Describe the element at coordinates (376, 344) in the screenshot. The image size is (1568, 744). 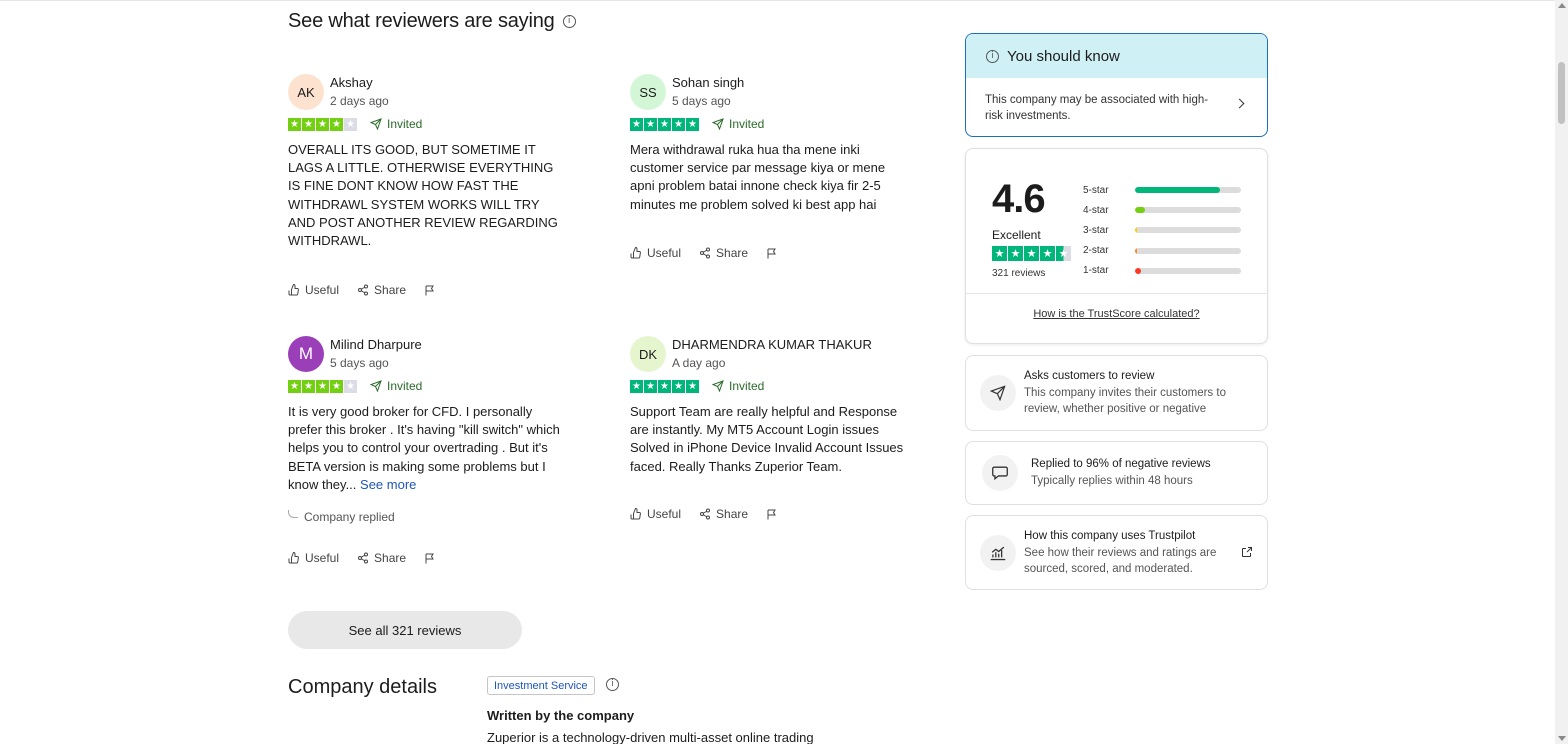
I see `reviewer-name: Milind Dharpure` at that location.